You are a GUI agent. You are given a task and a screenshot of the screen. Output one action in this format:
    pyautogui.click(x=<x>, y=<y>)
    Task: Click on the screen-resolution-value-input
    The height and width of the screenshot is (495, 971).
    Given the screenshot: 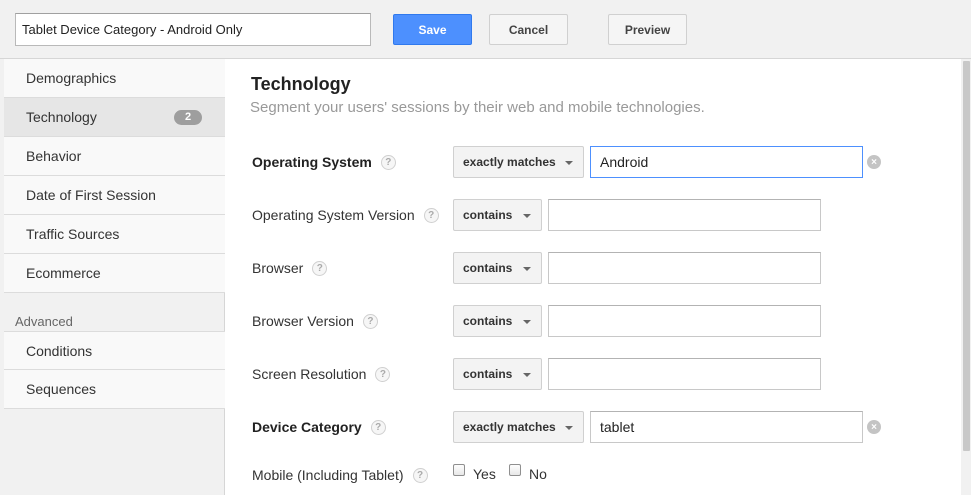 What is the action you would take?
    pyautogui.click(x=684, y=374)
    